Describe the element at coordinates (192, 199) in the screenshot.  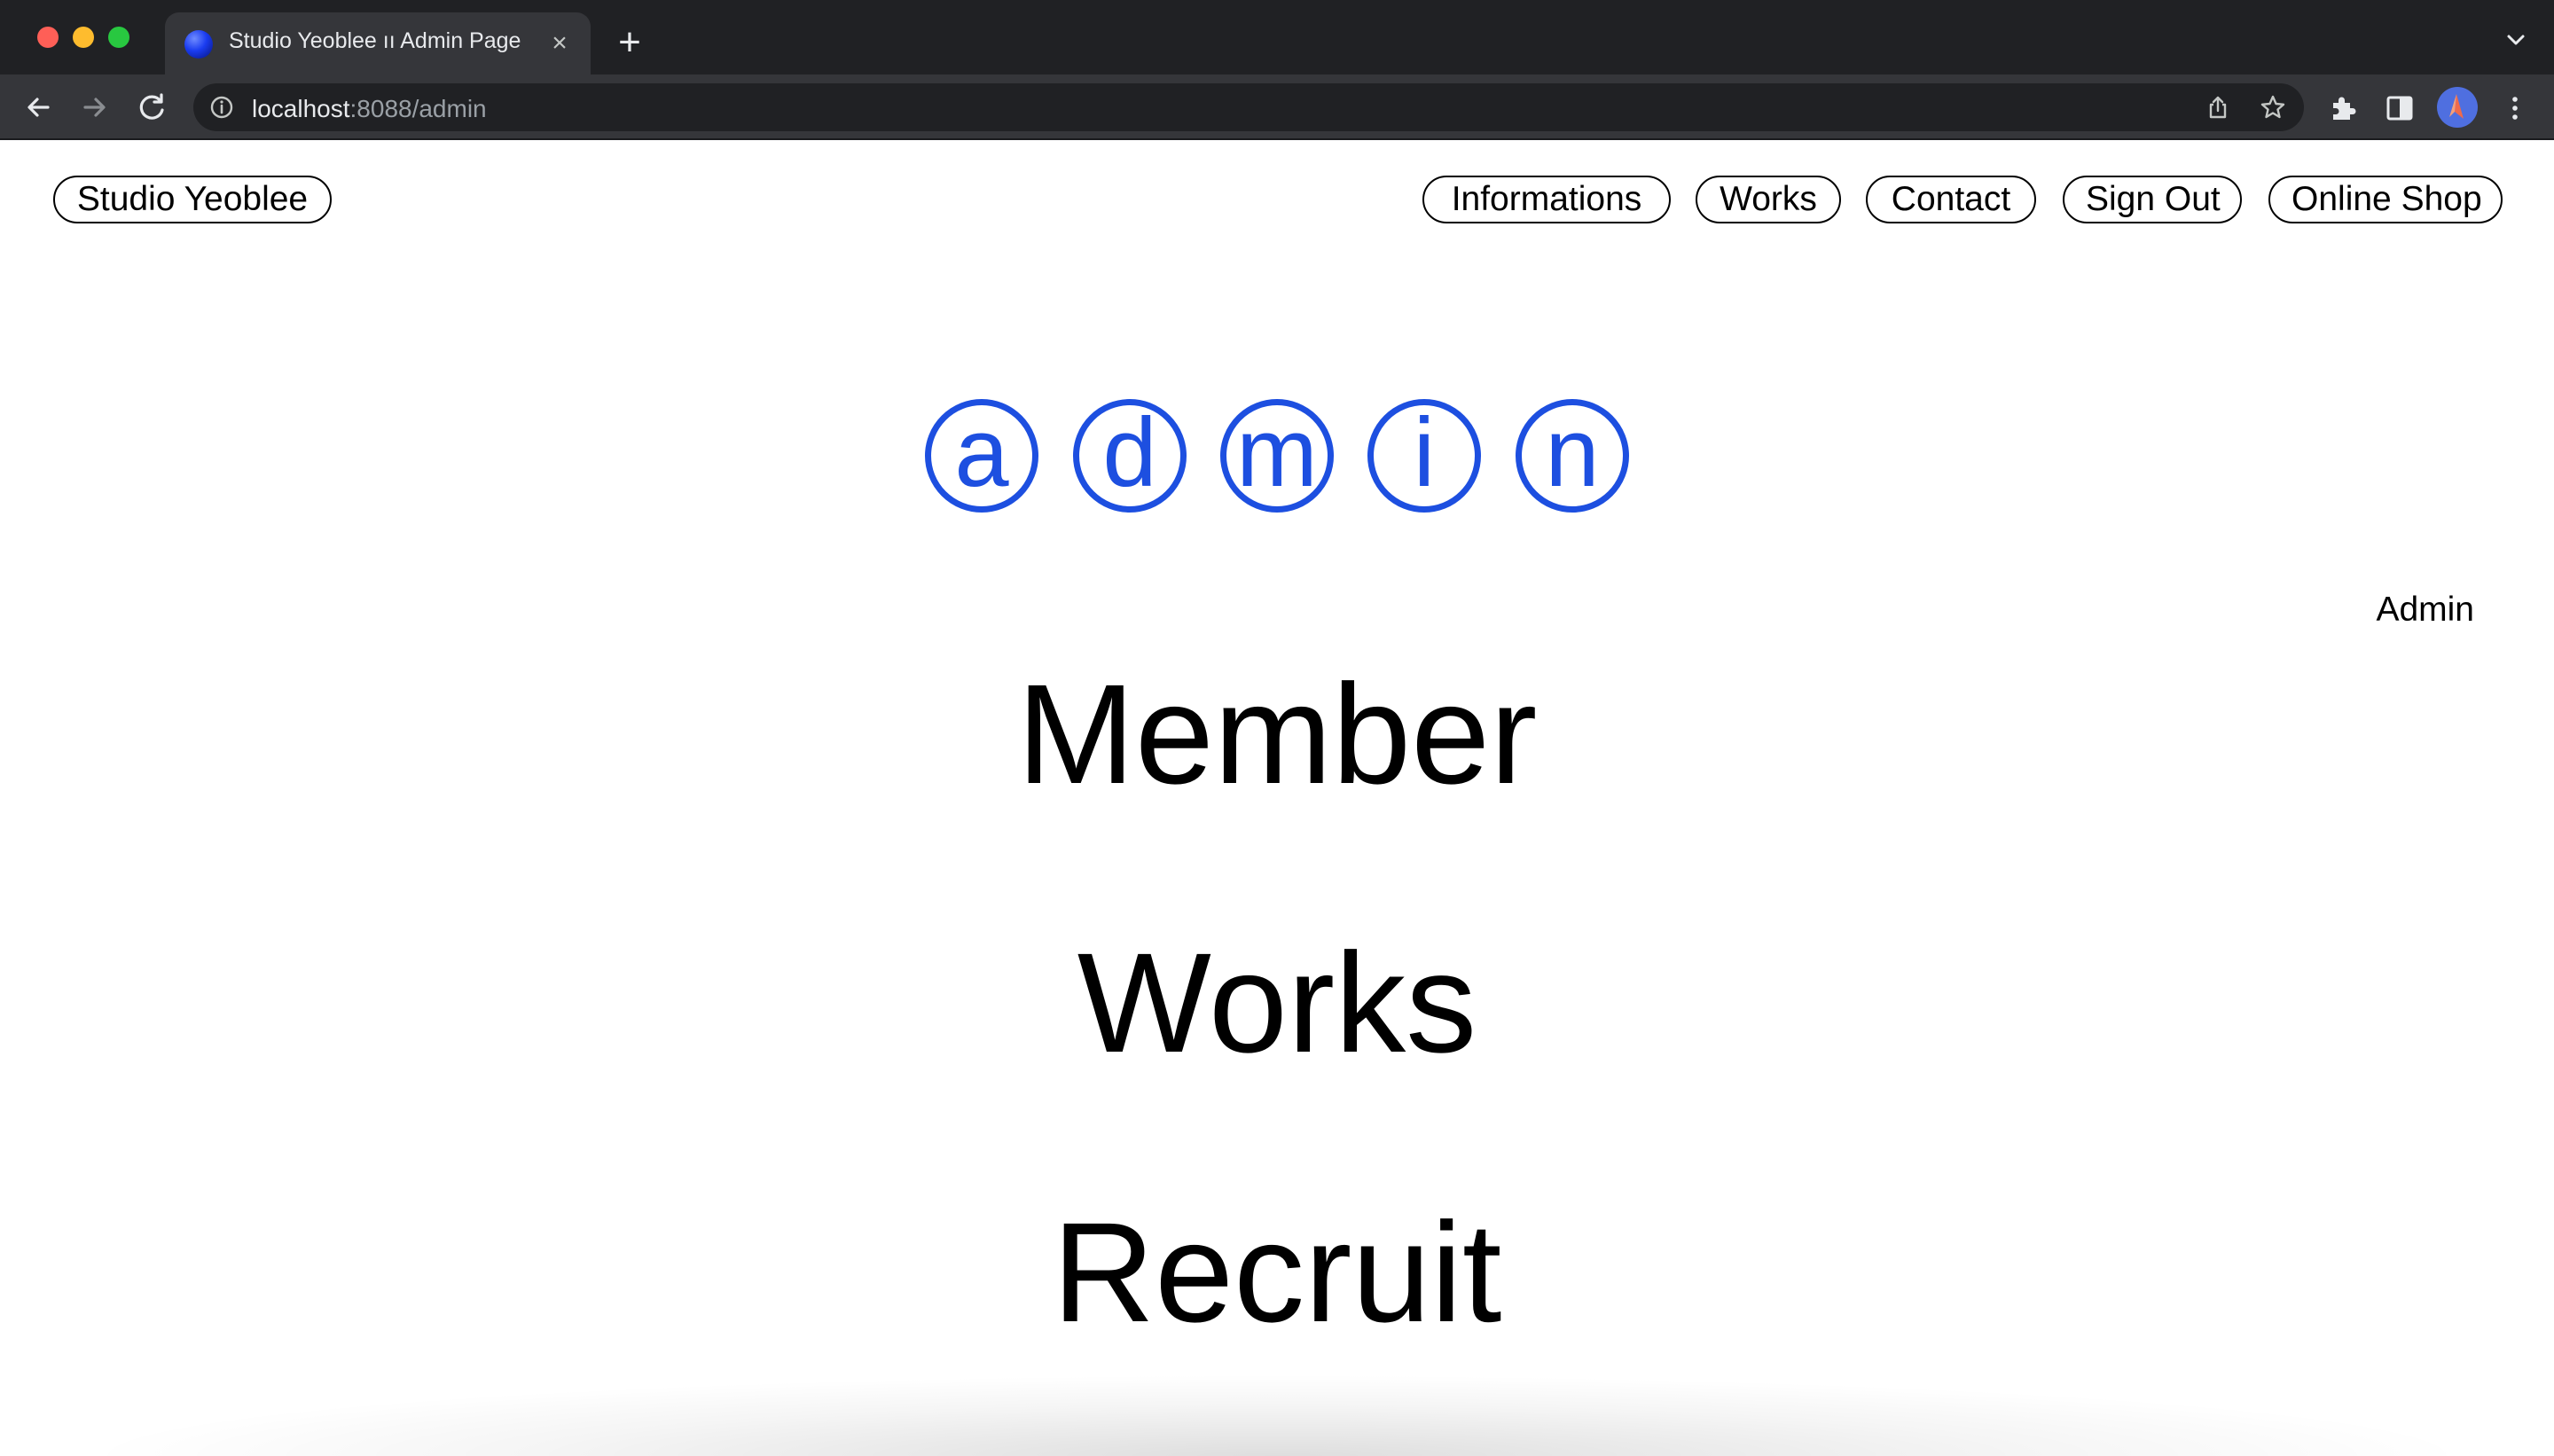
I see `site-logo-link: Studio Yeoblee` at that location.